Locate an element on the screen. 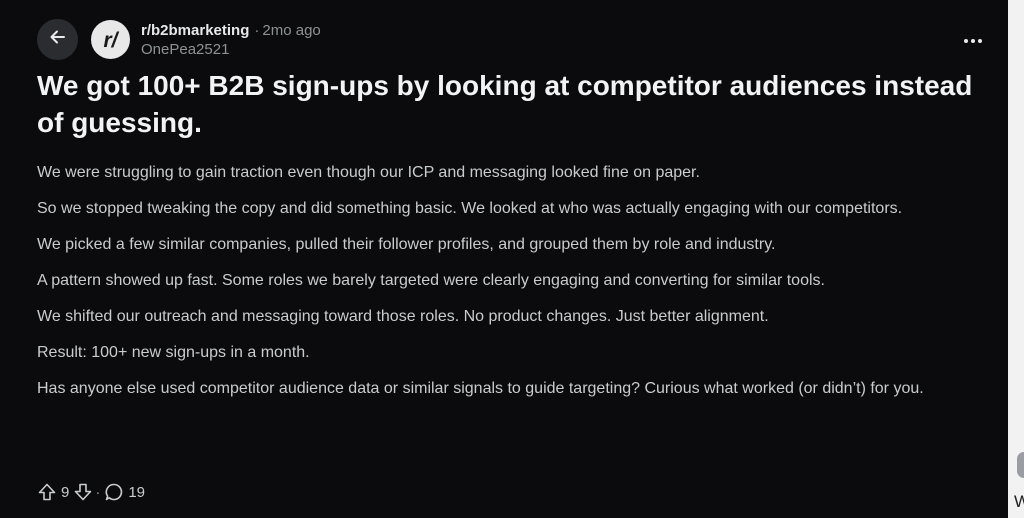 Image resolution: width=1024 pixels, height=518 pixels. subreddit-avatar: r/ is located at coordinates (110, 39).